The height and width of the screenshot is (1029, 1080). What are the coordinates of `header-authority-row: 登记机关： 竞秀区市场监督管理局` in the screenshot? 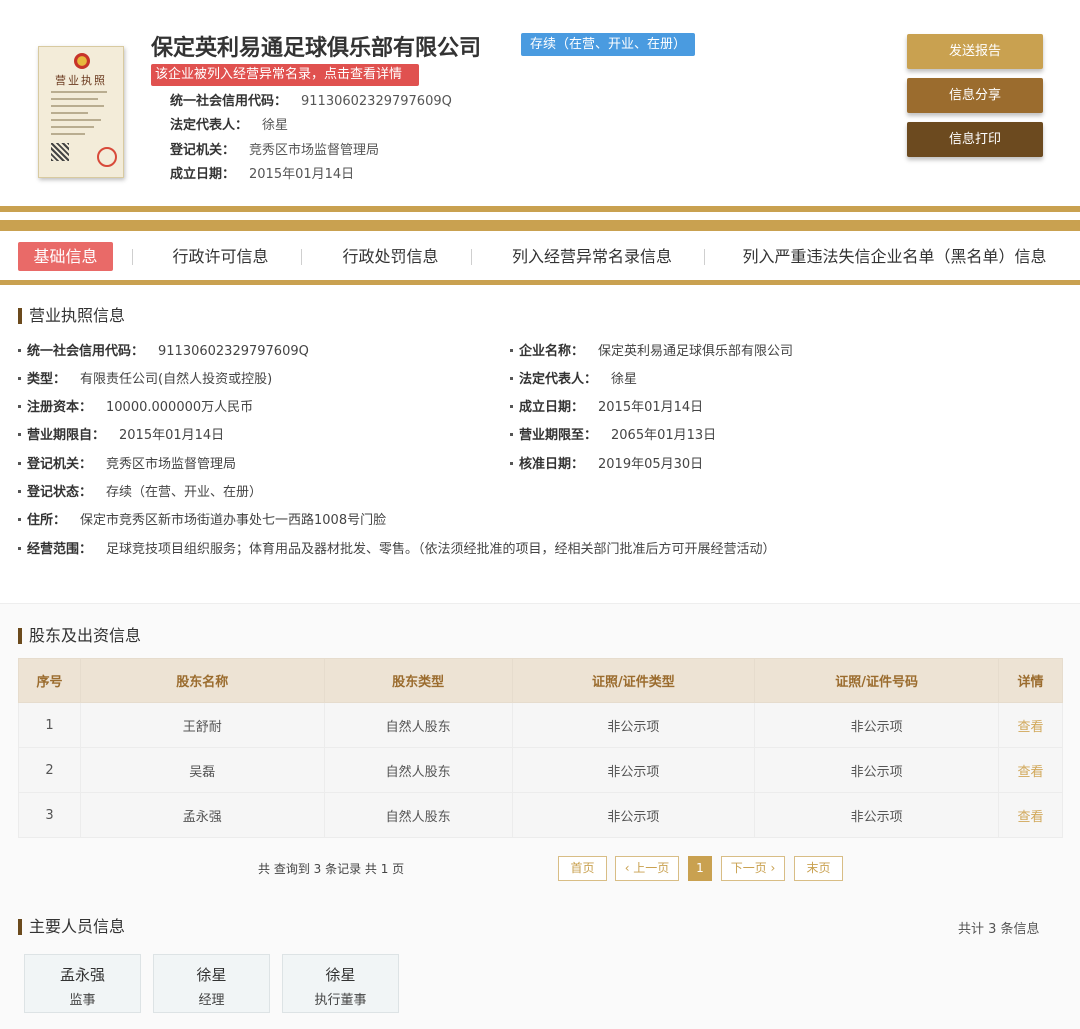 It's located at (274, 151).